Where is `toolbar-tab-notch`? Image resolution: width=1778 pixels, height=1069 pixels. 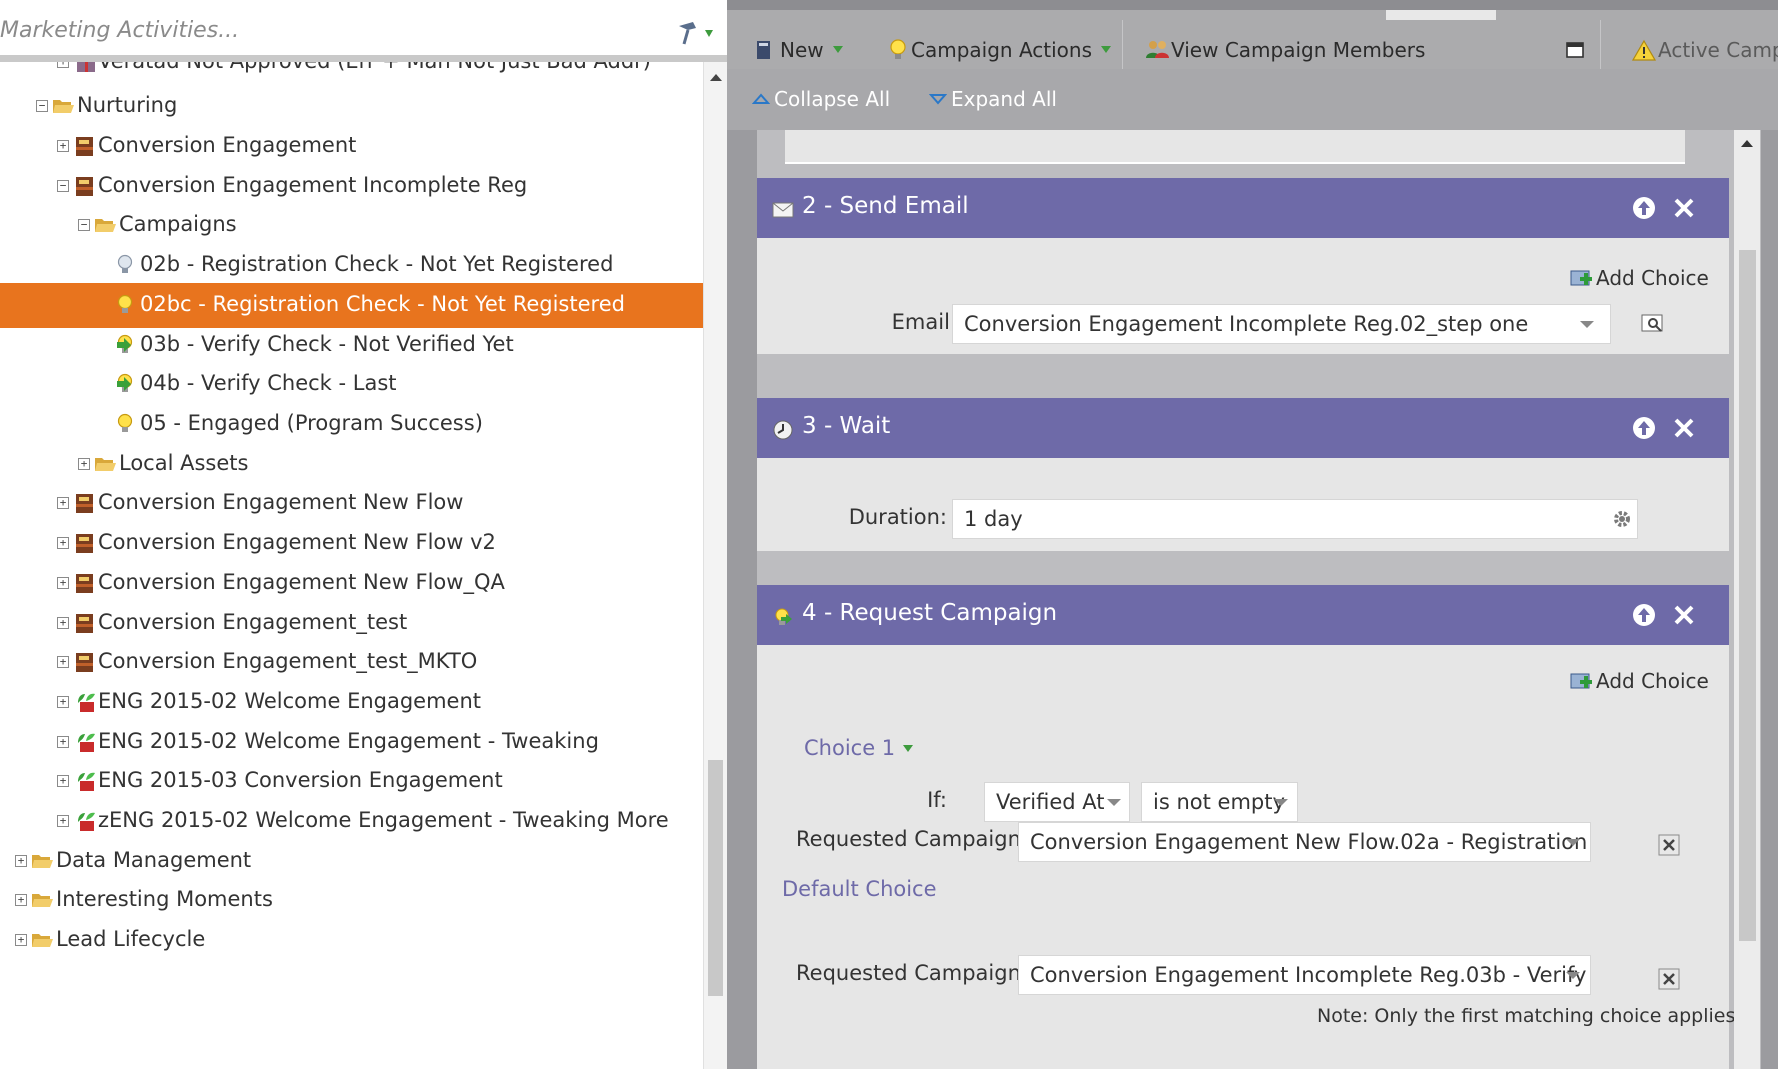 toolbar-tab-notch is located at coordinates (1441, 15).